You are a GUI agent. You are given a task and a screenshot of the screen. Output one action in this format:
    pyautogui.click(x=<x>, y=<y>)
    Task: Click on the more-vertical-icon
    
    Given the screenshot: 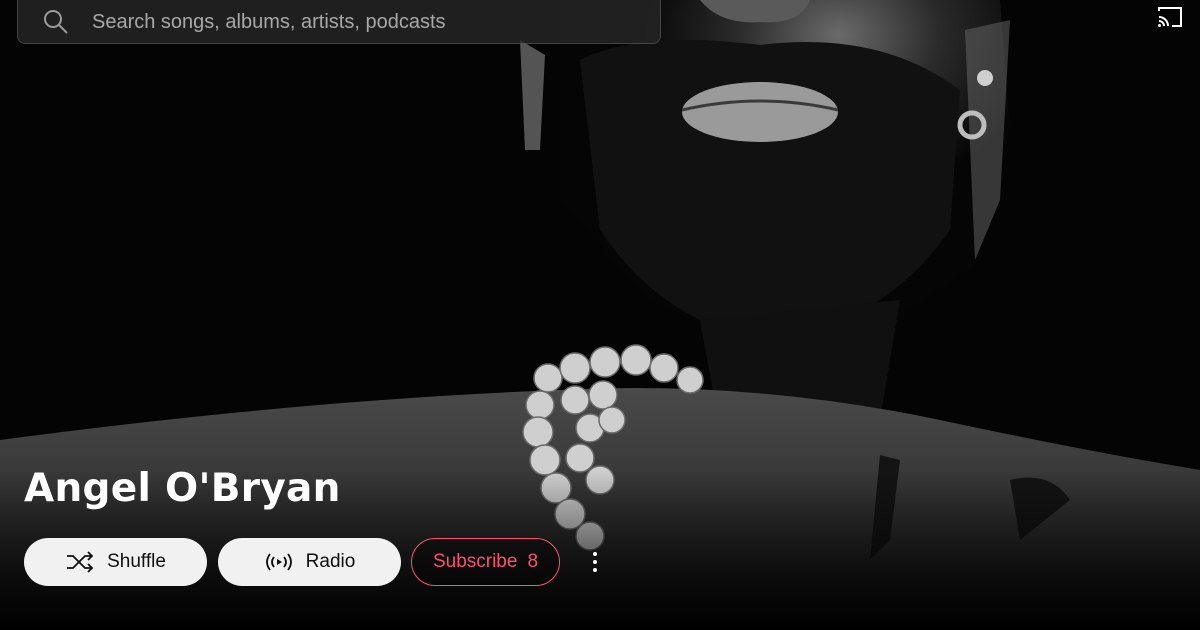 What is the action you would take?
    pyautogui.click(x=595, y=562)
    